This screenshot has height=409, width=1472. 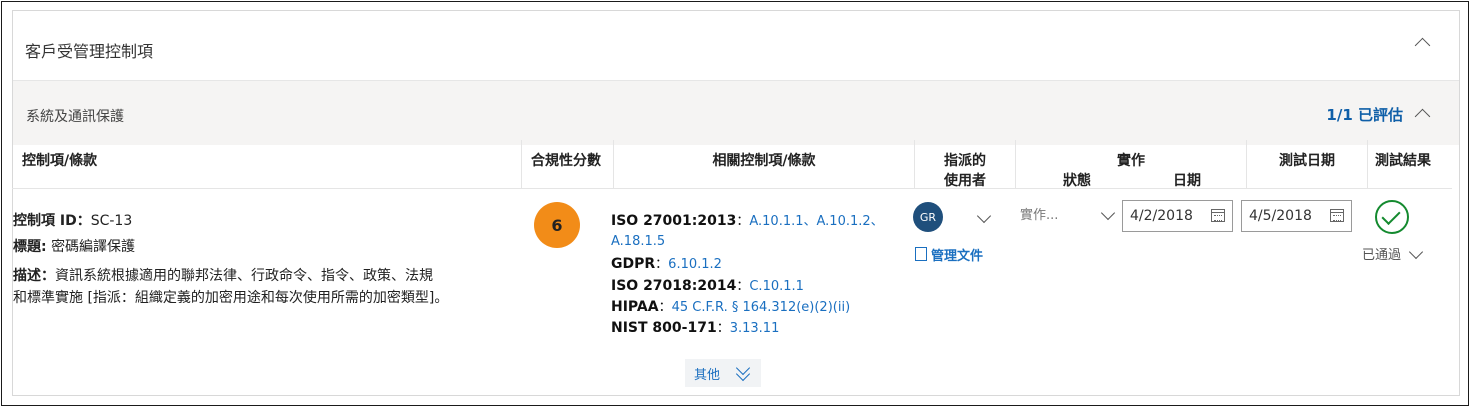 What do you see at coordinates (957, 256) in the screenshot?
I see `manage-documents-label: 管理文件` at bounding box center [957, 256].